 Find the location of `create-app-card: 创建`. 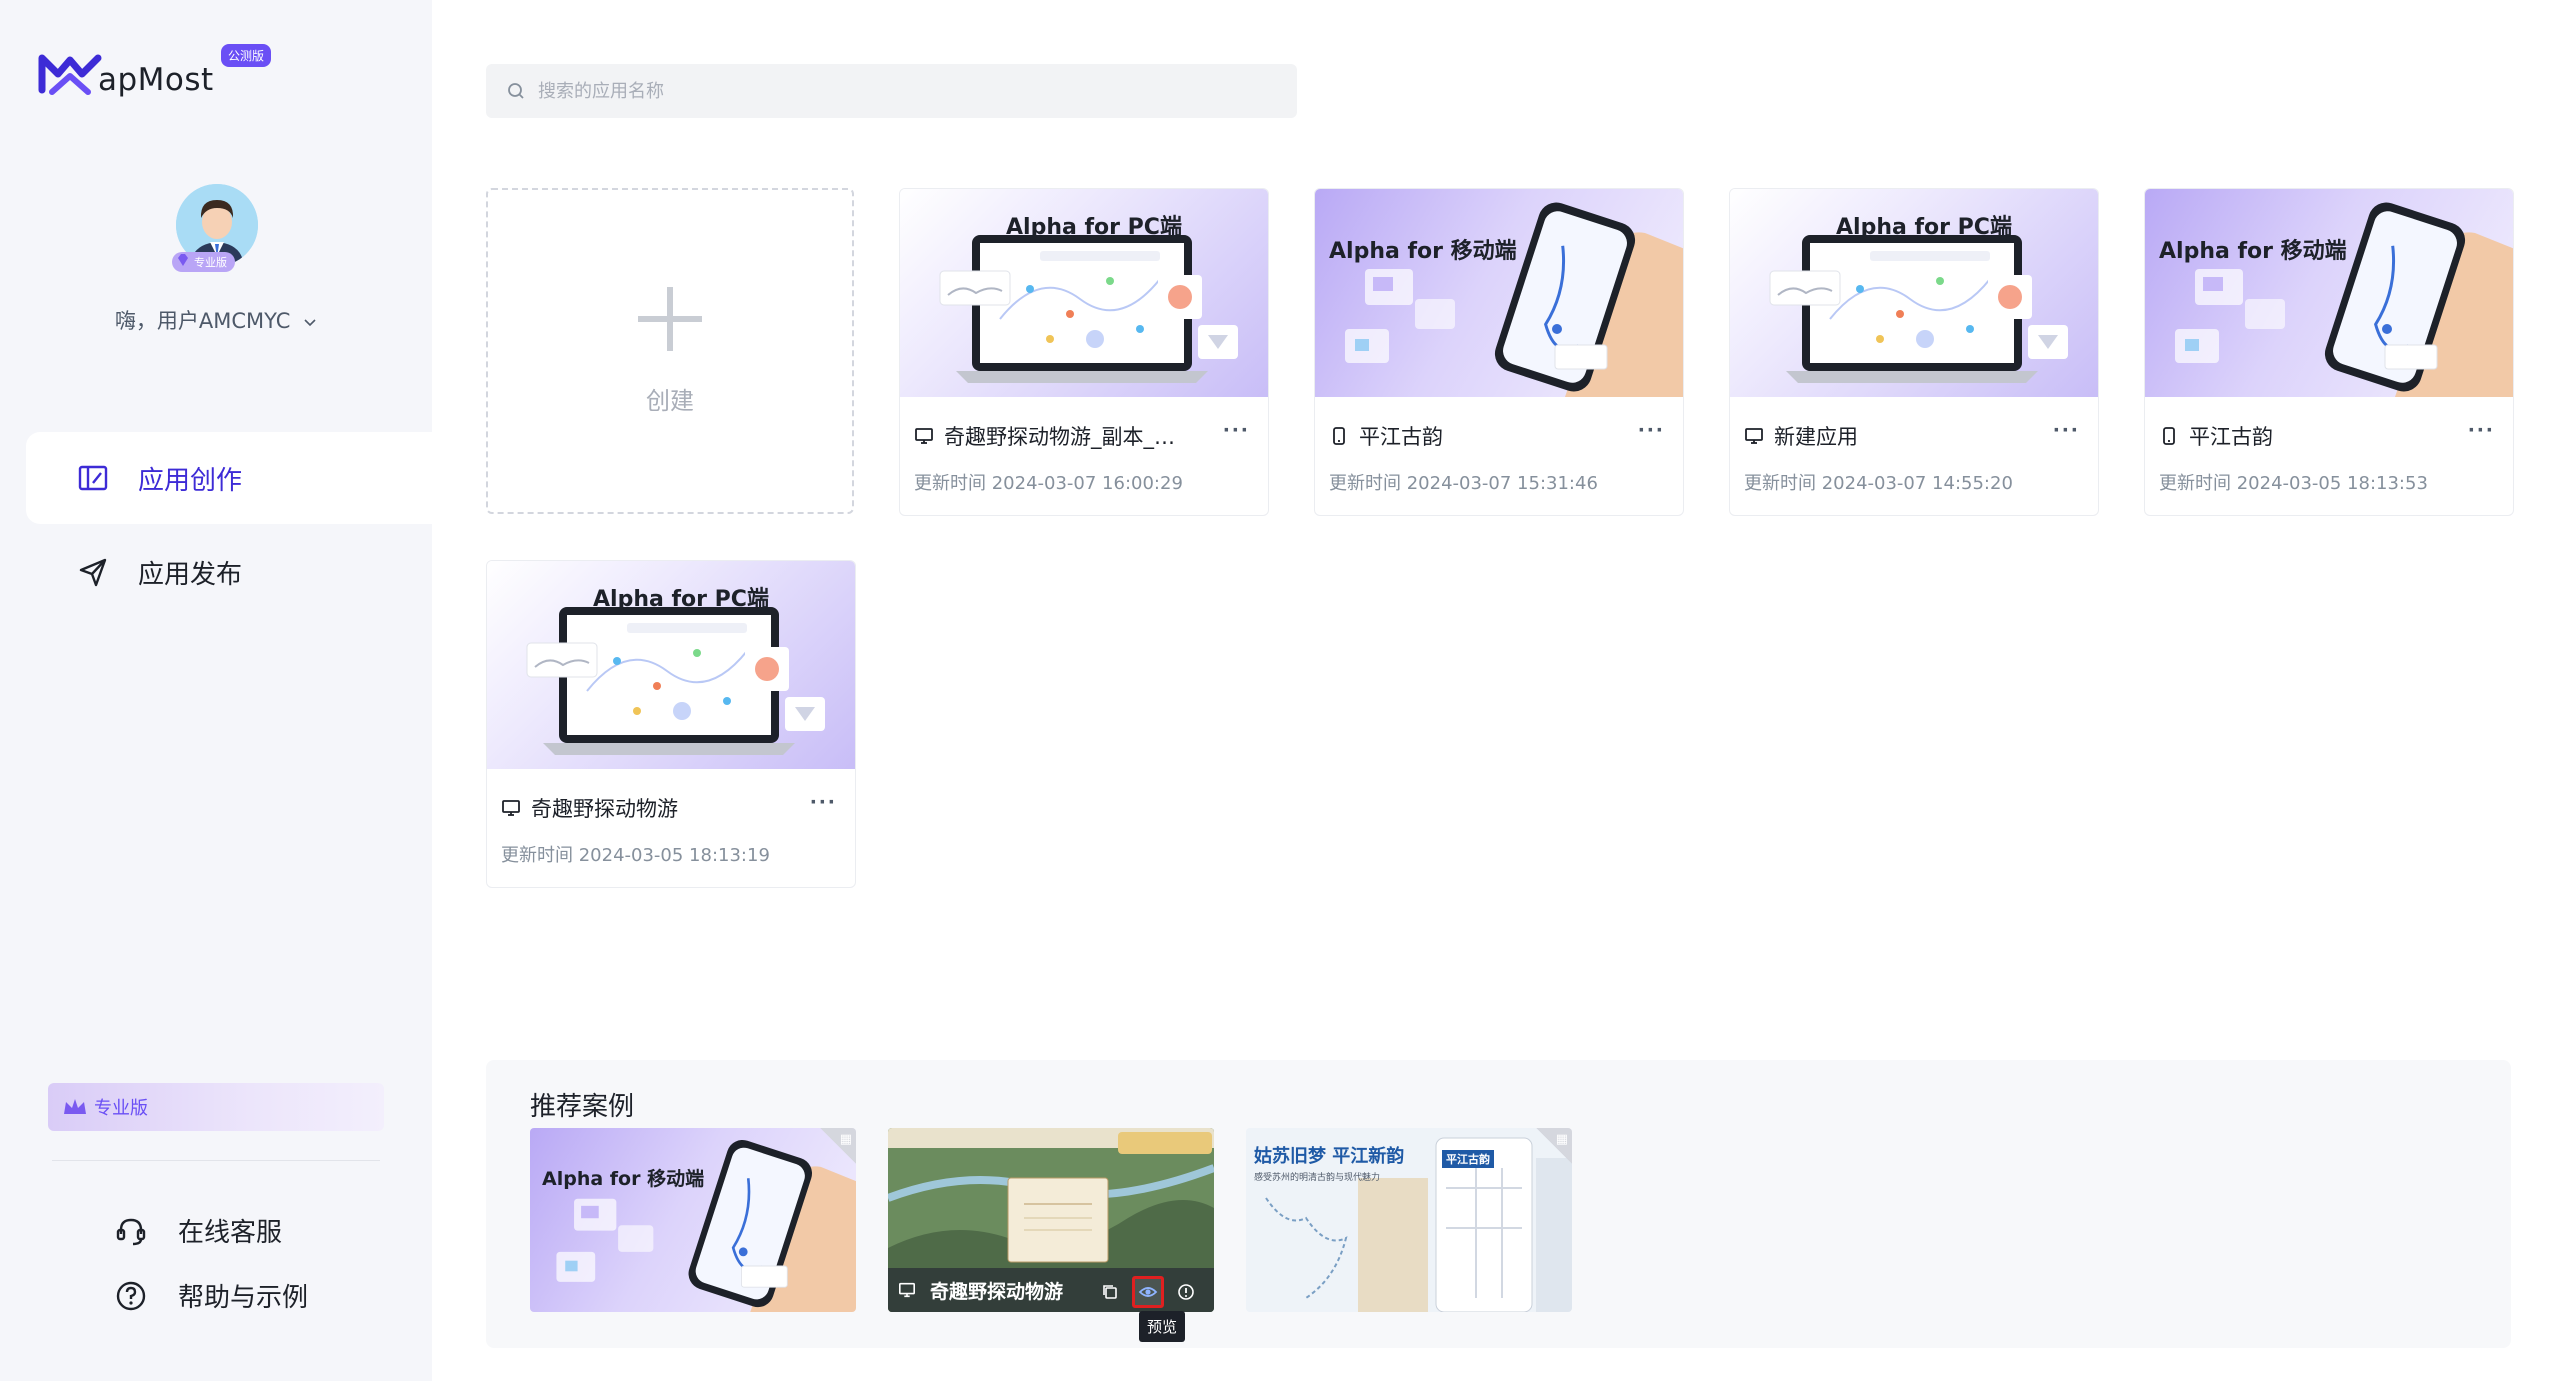

create-app-card: 创建 is located at coordinates (670, 351).